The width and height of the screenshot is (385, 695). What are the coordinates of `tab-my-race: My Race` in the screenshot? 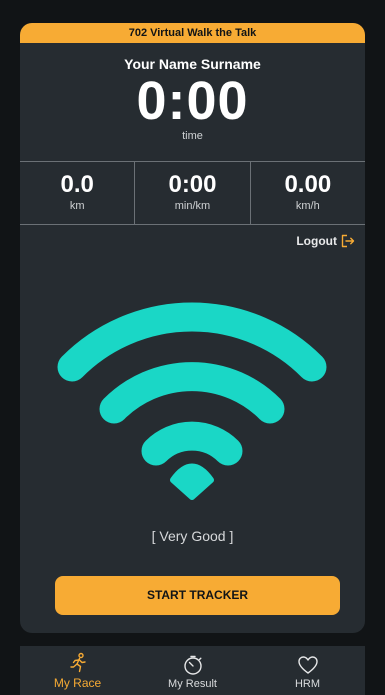 It's located at (77, 670).